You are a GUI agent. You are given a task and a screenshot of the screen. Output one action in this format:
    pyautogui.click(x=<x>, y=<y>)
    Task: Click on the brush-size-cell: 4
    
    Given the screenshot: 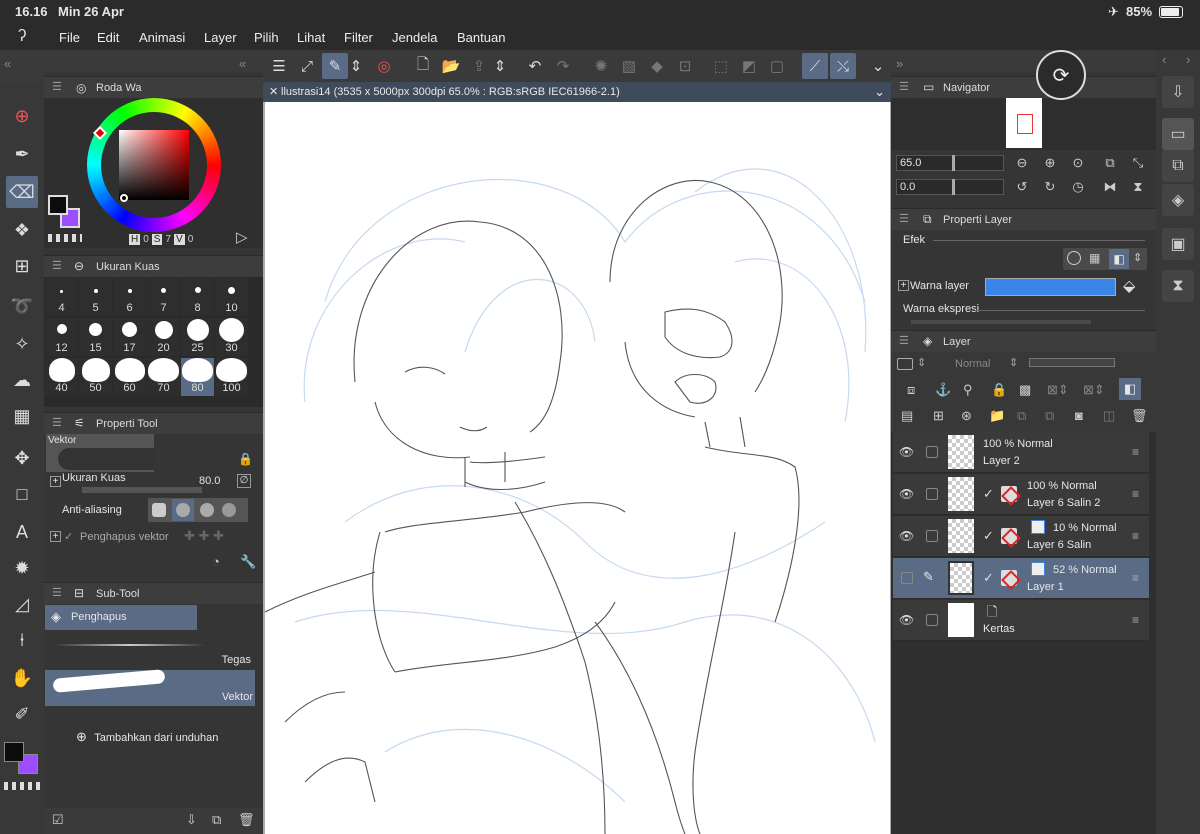 What is the action you would take?
    pyautogui.click(x=61, y=297)
    